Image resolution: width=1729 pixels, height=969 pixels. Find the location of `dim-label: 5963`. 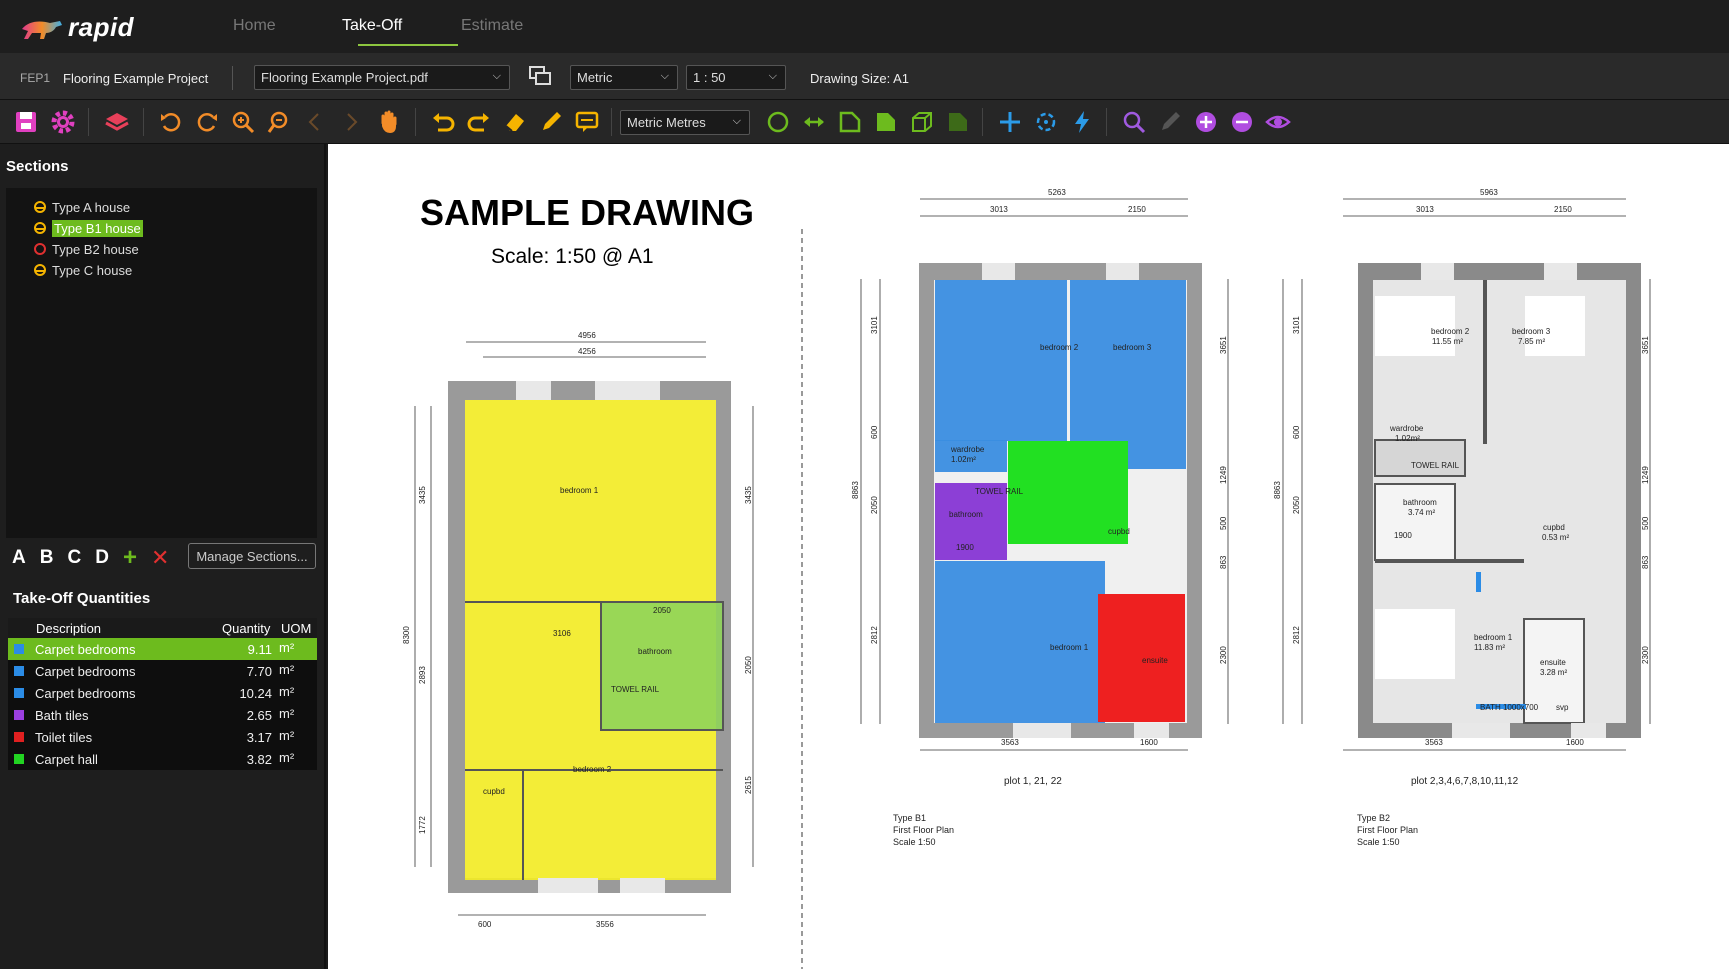

dim-label: 5963 is located at coordinates (1489, 192).